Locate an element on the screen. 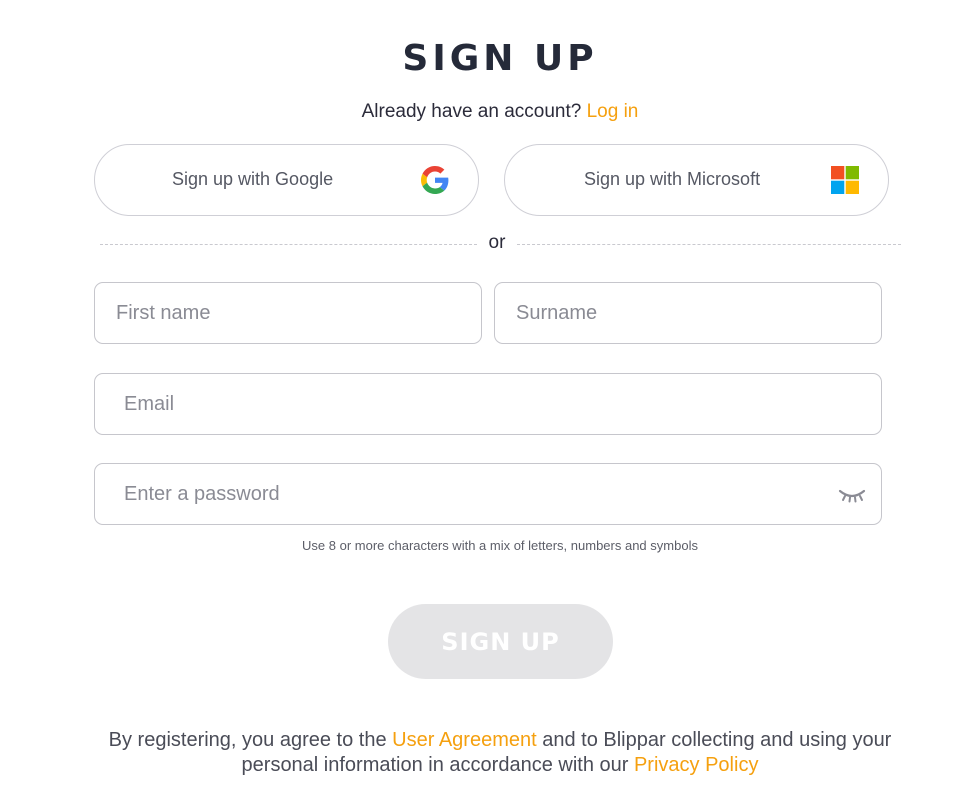  password-field-box is located at coordinates (488, 494).